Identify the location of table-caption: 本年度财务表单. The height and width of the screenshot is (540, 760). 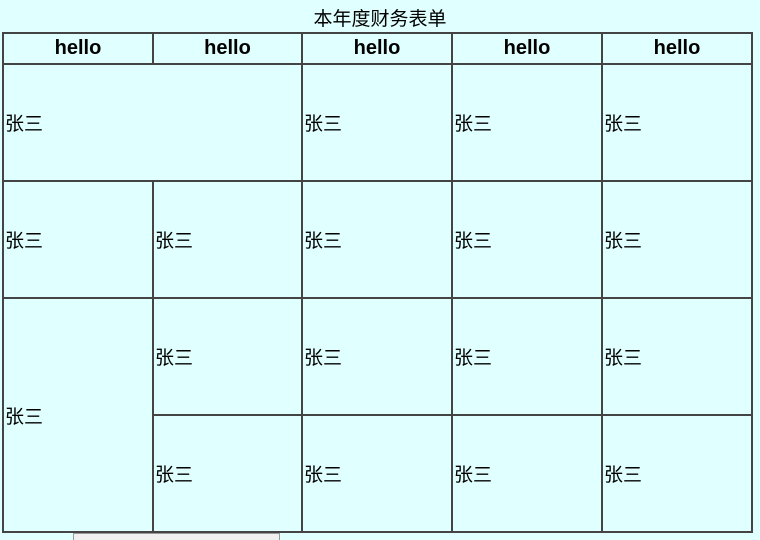
(380, 19).